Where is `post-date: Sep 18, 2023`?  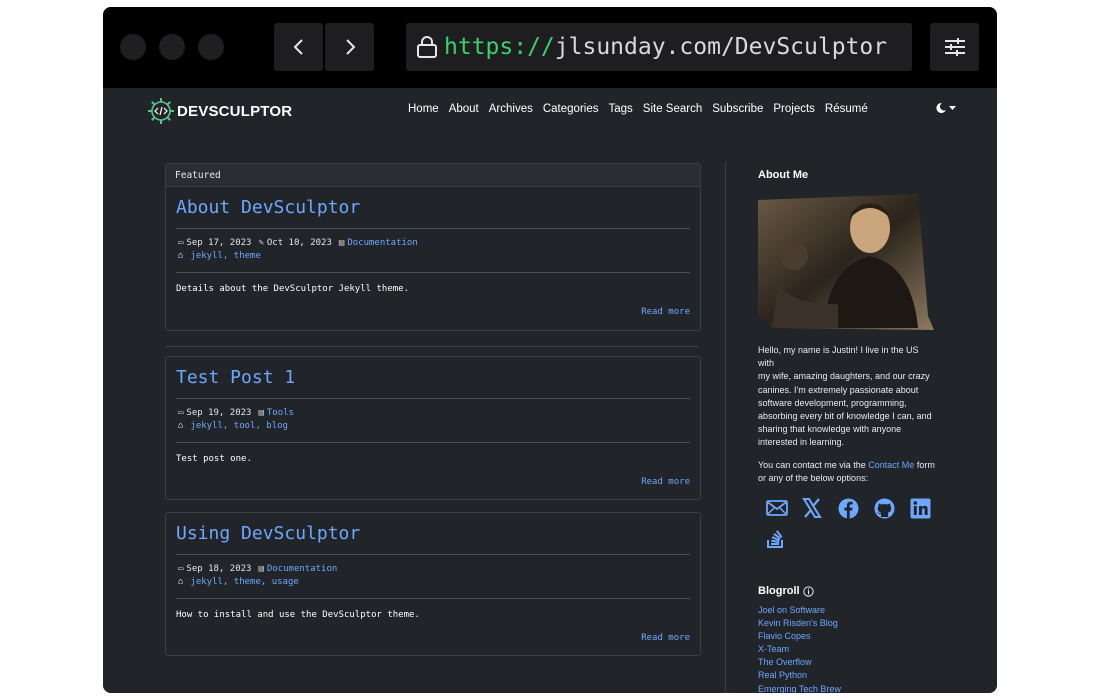
post-date: Sep 18, 2023 is located at coordinates (219, 569).